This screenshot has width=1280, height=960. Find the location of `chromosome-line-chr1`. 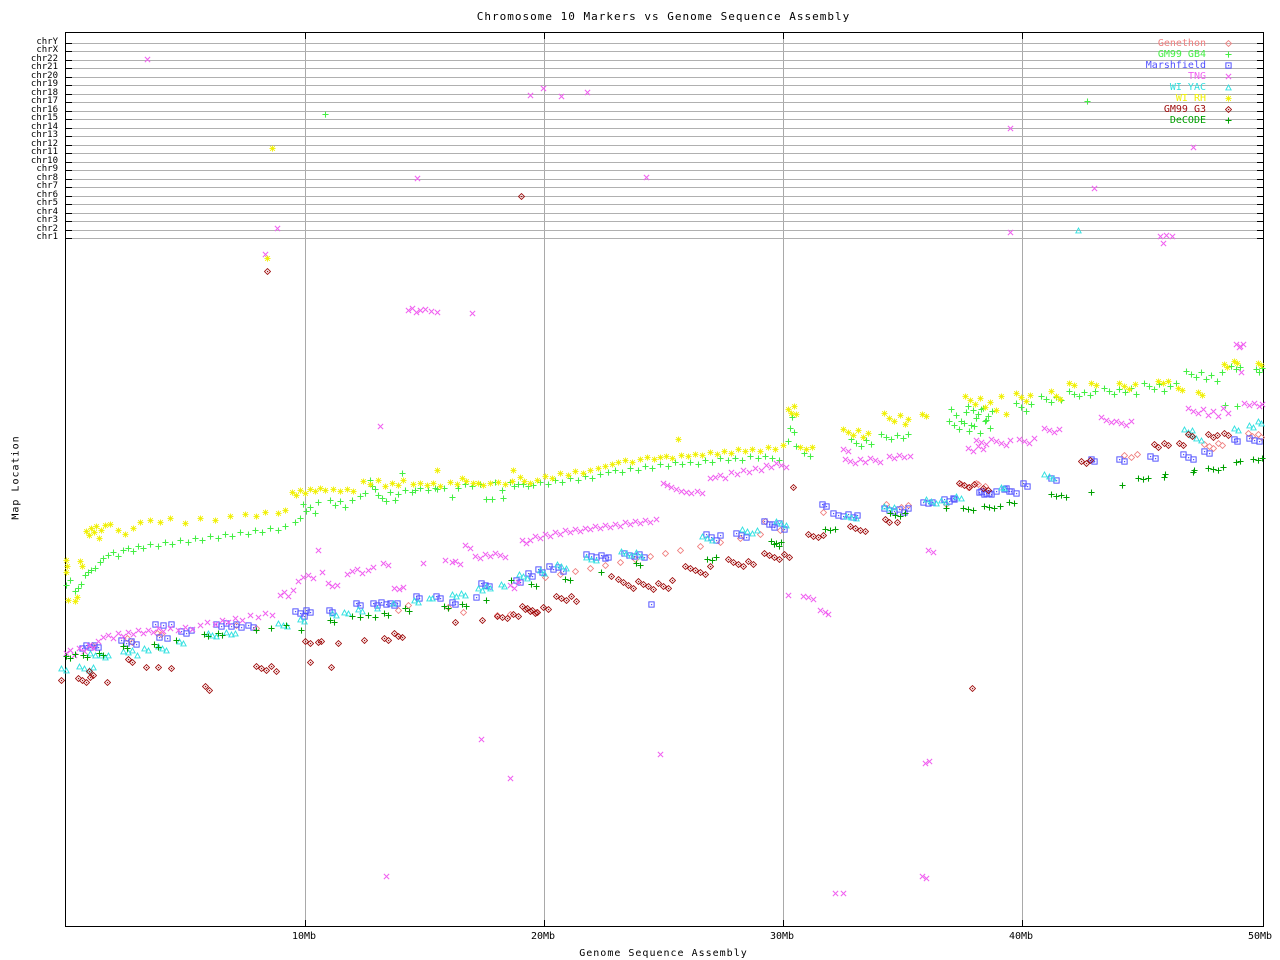

chromosome-line-chr1 is located at coordinates (664, 238).